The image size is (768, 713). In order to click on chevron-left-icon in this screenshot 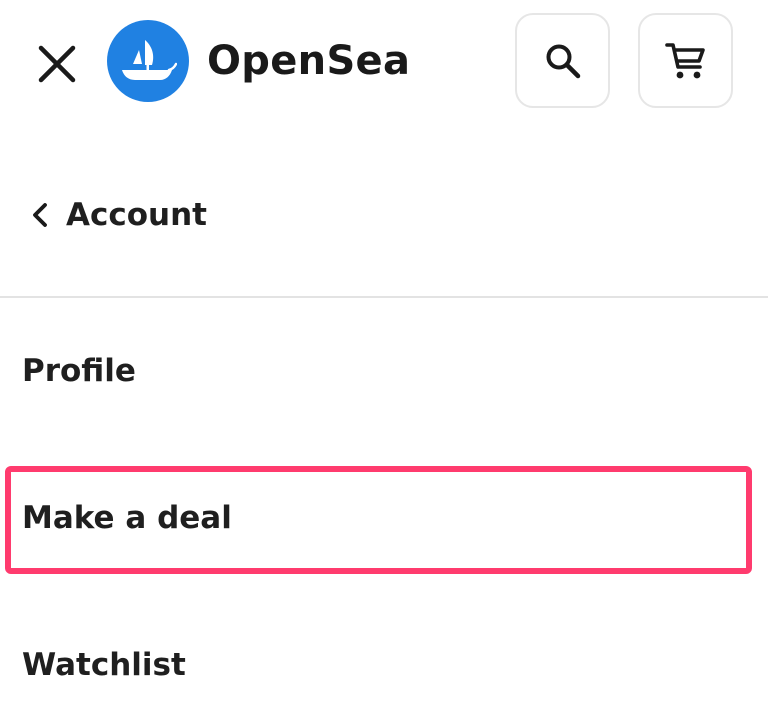, I will do `click(40, 215)`.